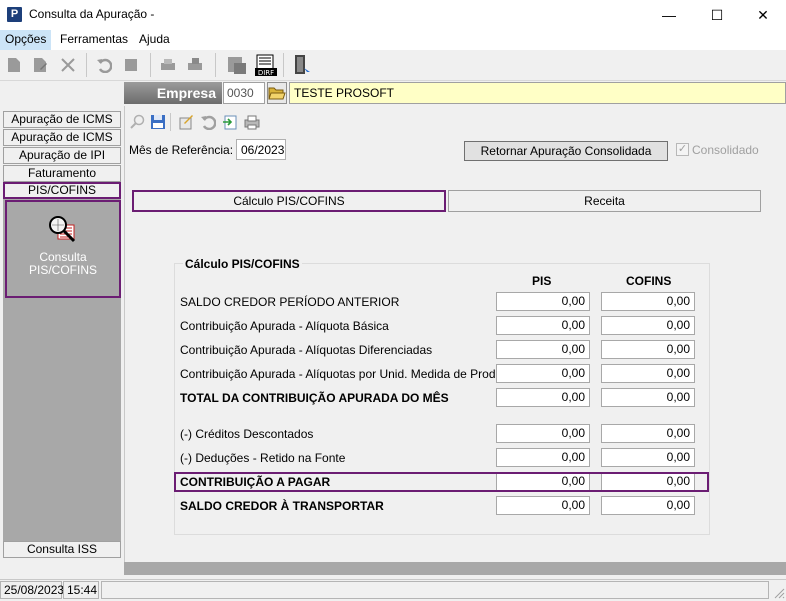 The height and width of the screenshot is (601, 786). What do you see at coordinates (455, 568) in the screenshot?
I see `main-bottom-band` at bounding box center [455, 568].